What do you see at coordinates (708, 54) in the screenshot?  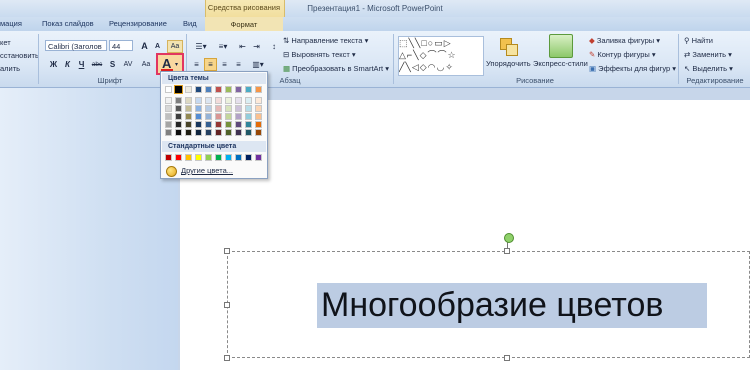 I see `replace-button: ⇄ Заменить ▾` at bounding box center [708, 54].